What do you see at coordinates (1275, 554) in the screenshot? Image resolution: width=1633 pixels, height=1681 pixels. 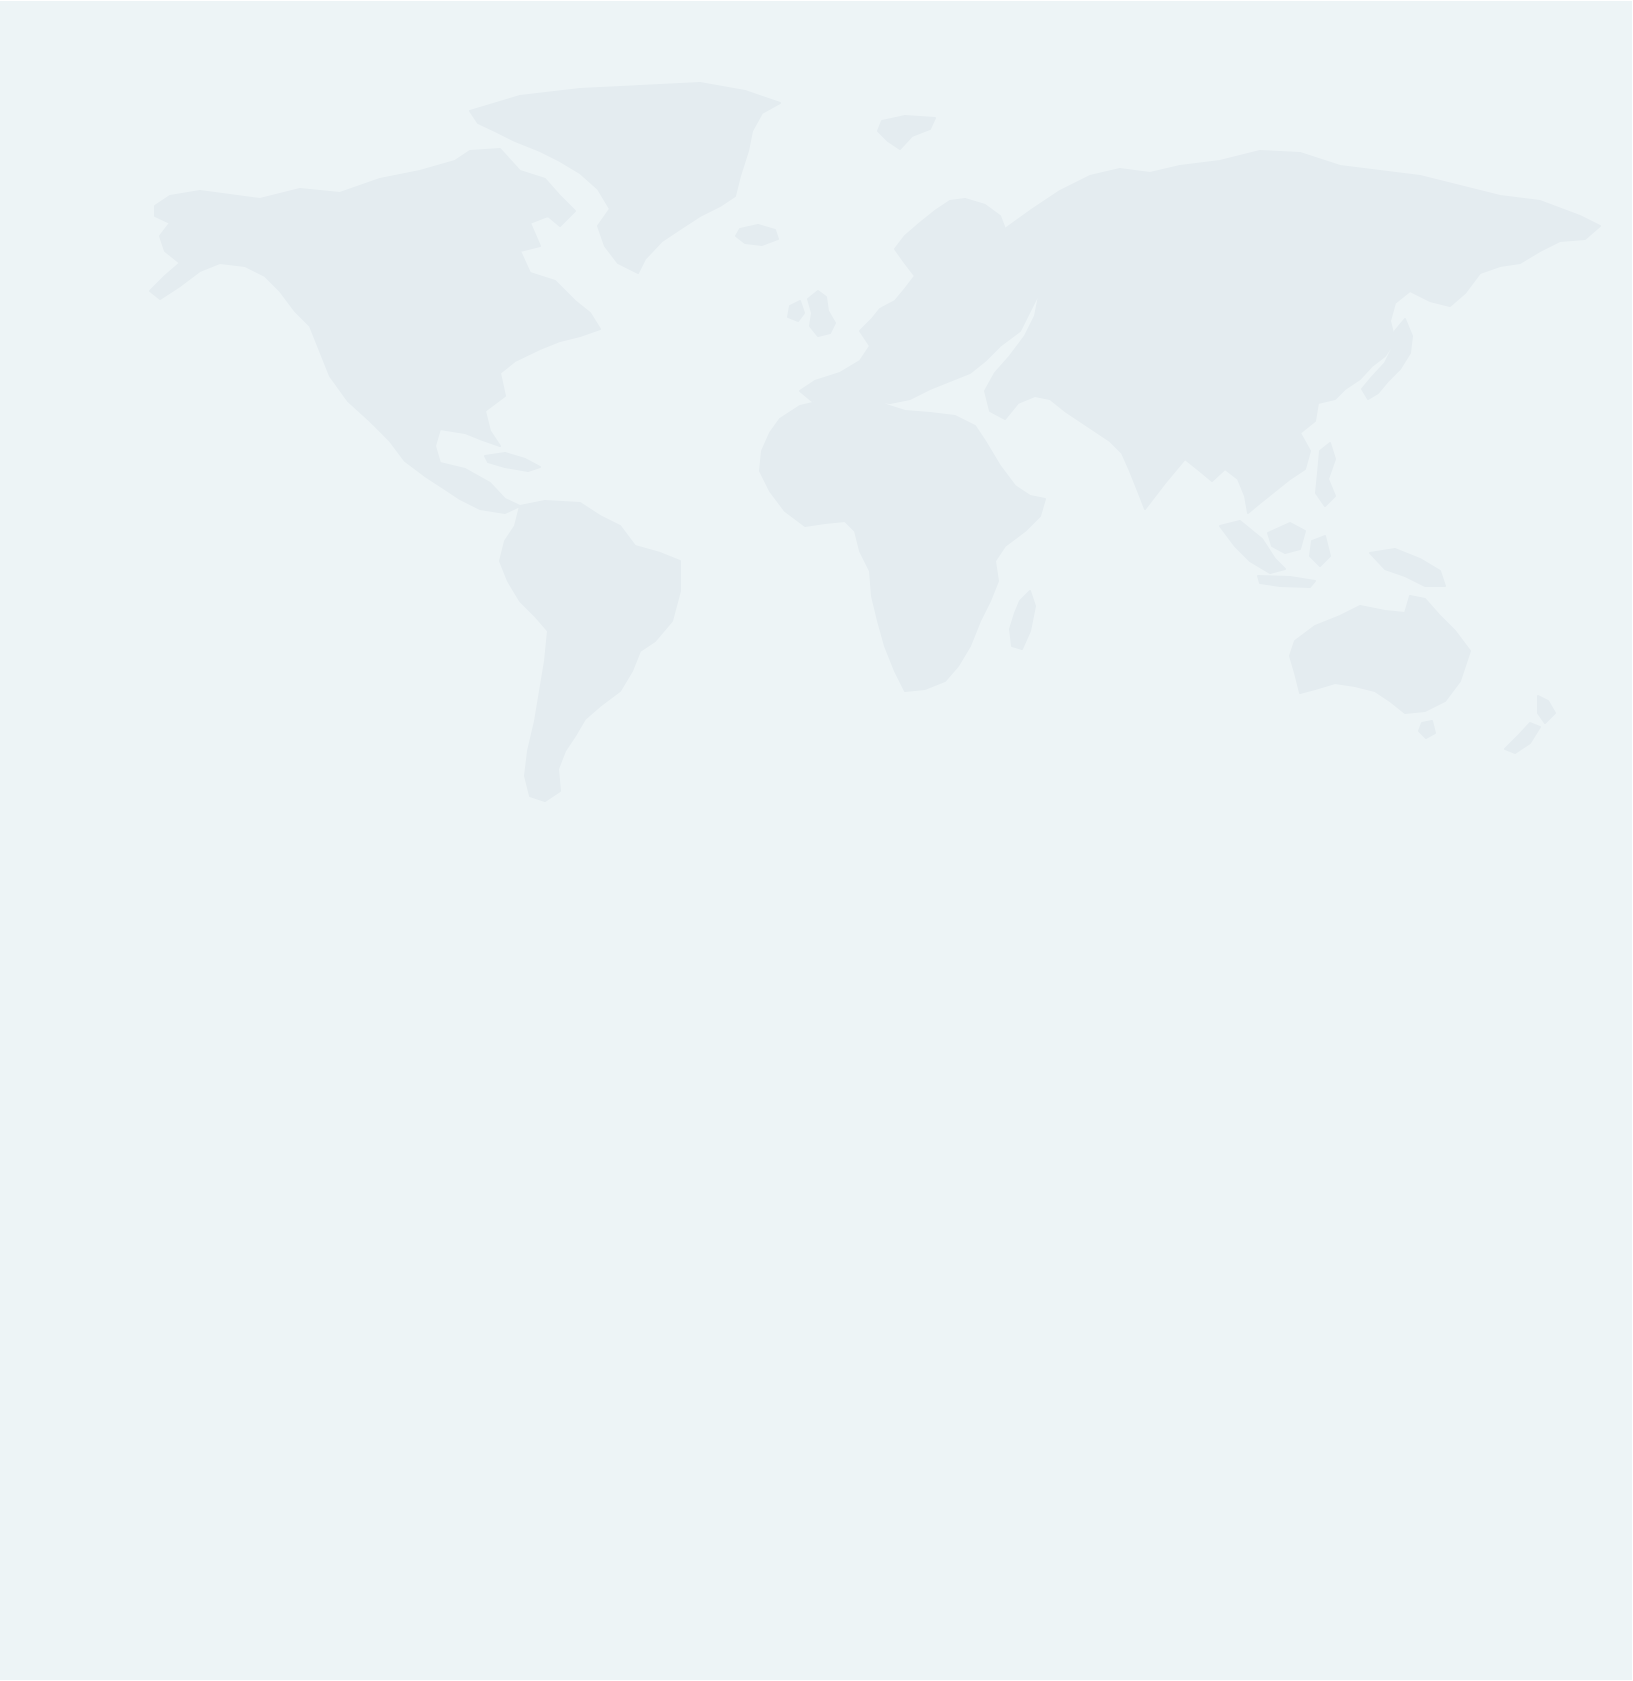 I see `indonesia` at bounding box center [1275, 554].